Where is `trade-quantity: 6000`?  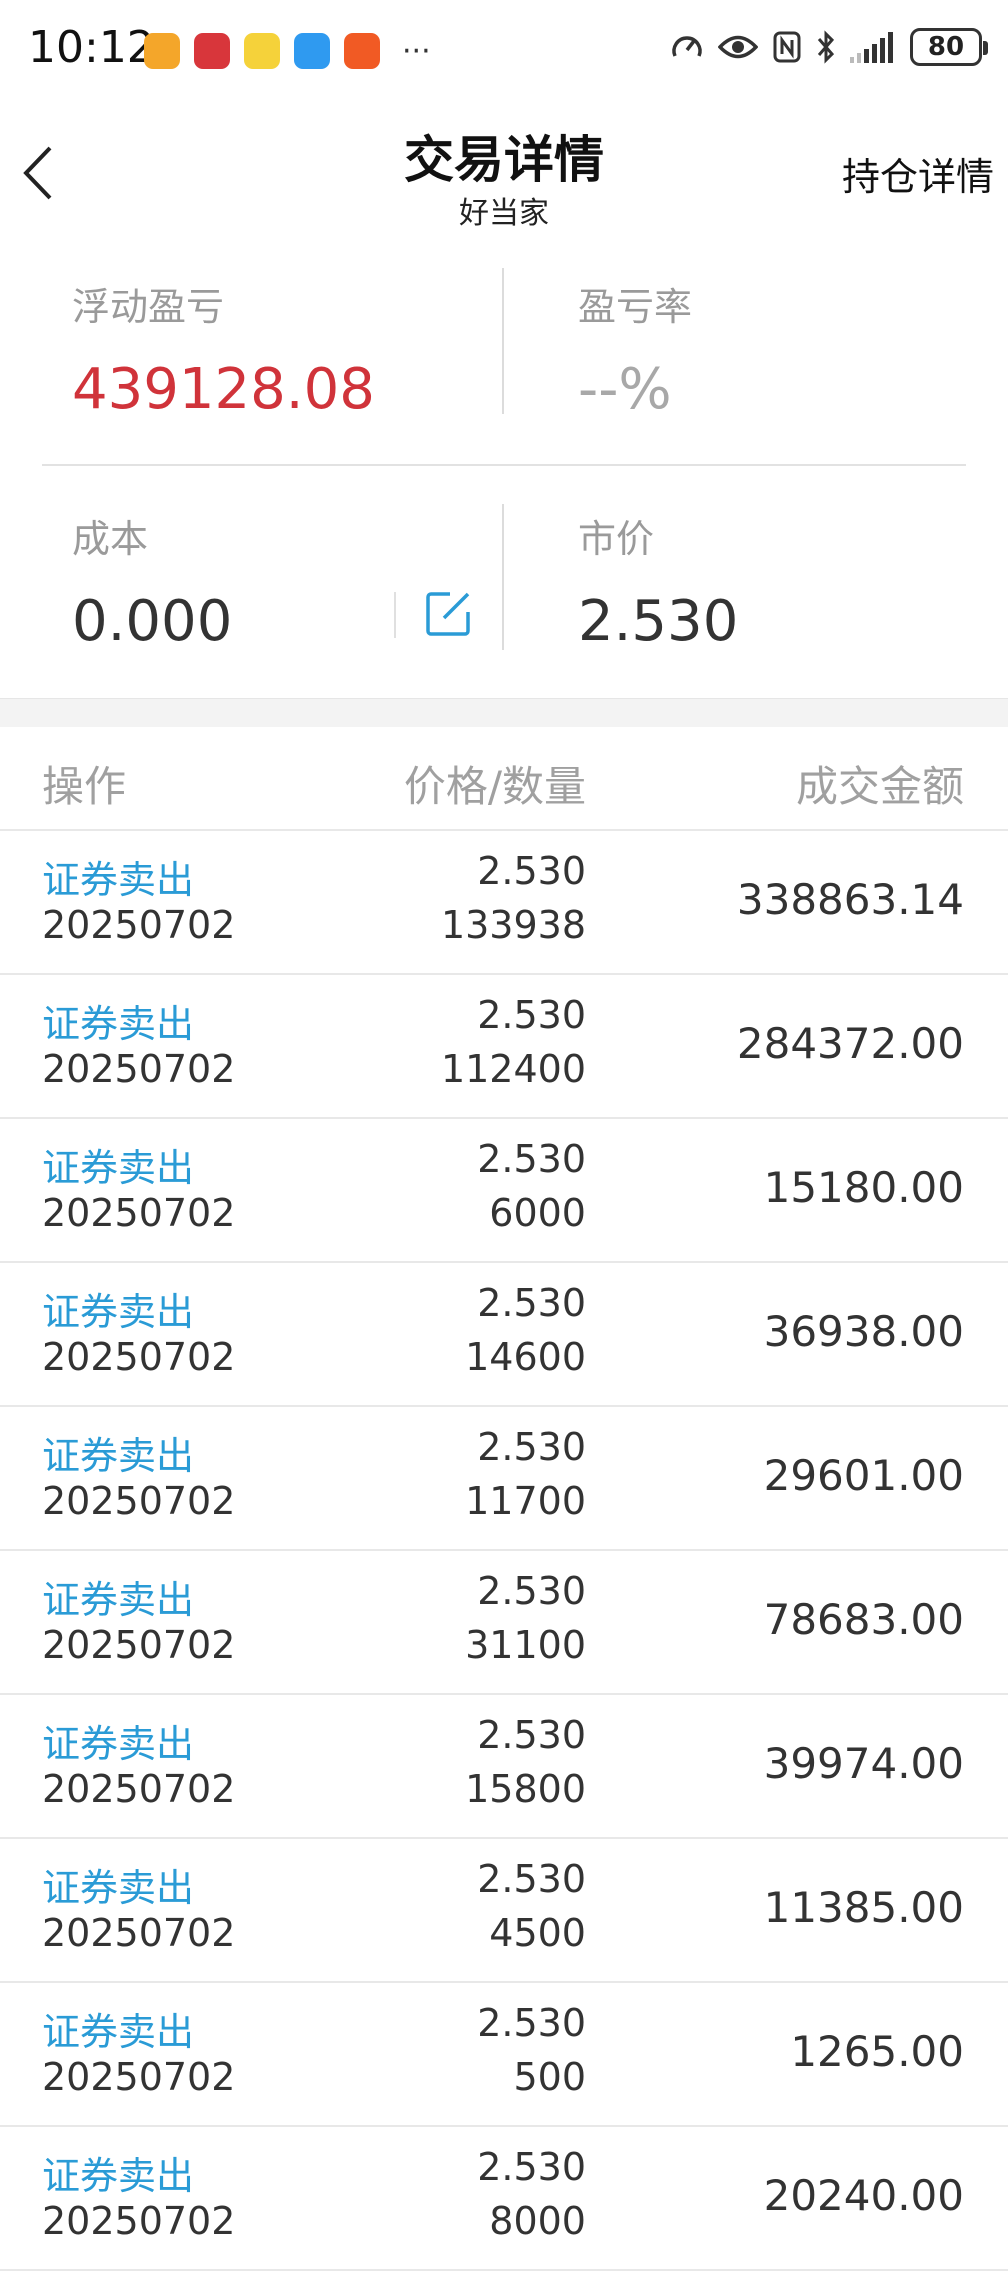
trade-quantity: 6000 is located at coordinates (537, 1213).